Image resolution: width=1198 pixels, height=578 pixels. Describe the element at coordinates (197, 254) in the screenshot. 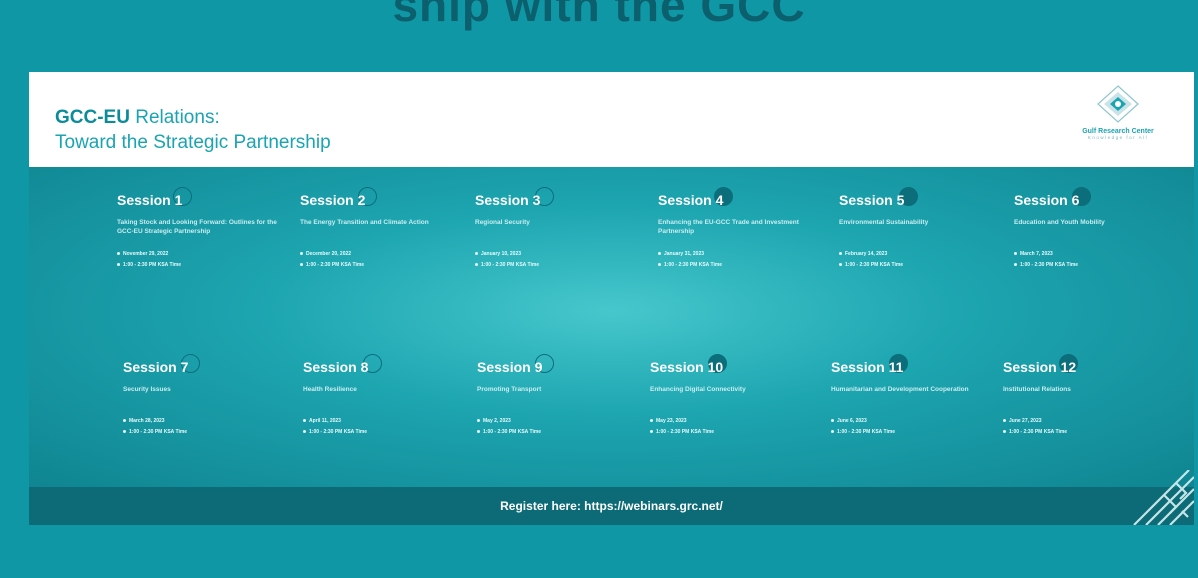

I see `session-date: November 29, 2022` at that location.